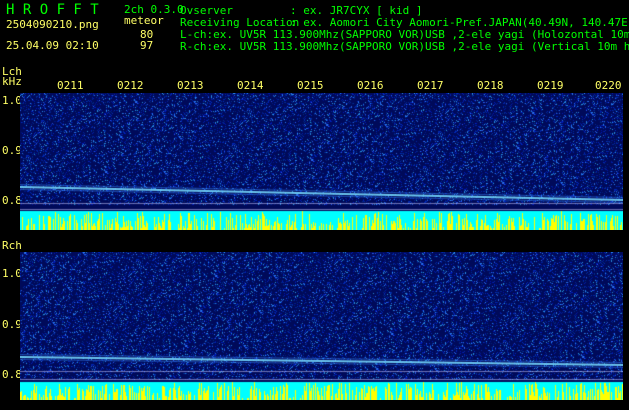  Describe the element at coordinates (430, 85) in the screenshot. I see `time-tick: 0217` at that location.